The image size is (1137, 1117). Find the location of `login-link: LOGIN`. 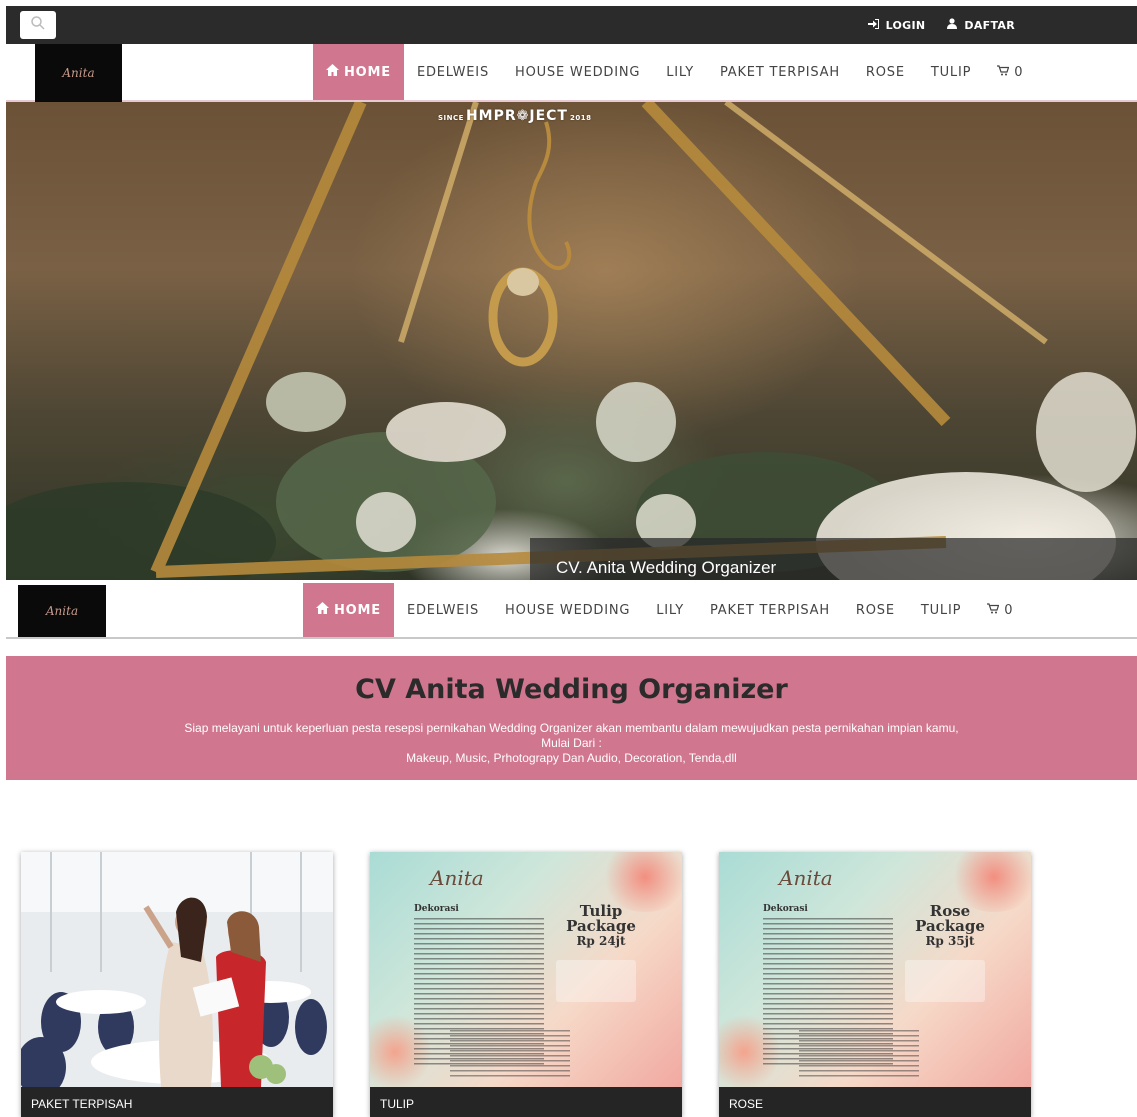

login-link: LOGIN is located at coordinates (896, 25).